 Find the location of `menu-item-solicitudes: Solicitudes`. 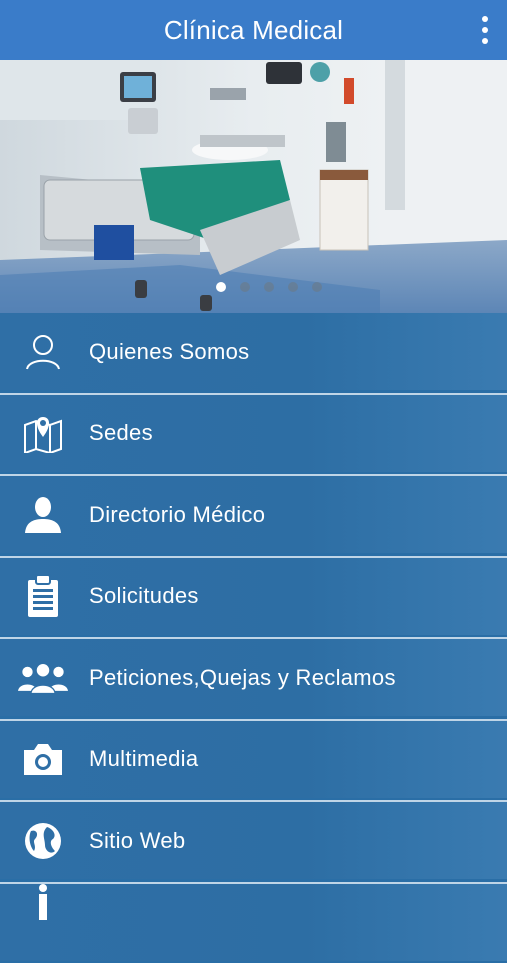

menu-item-solicitudes: Solicitudes is located at coordinates (253, 596).